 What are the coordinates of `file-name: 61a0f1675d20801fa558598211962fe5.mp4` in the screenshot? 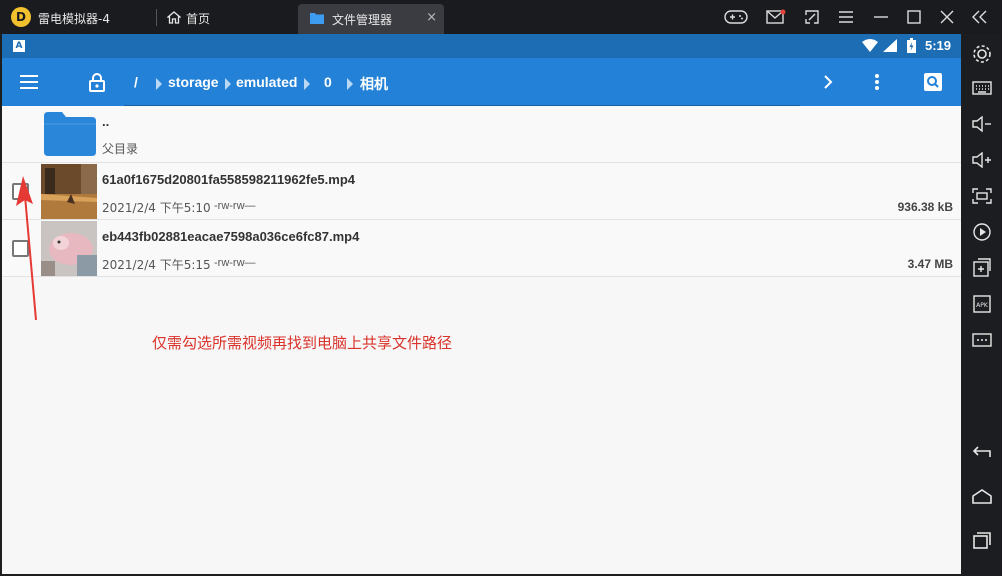 It's located at (228, 179).